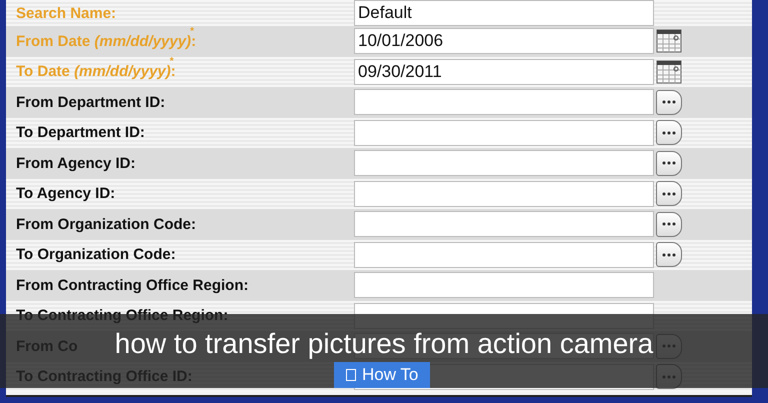 This screenshot has height=403, width=768. What do you see at coordinates (91, 102) in the screenshot?
I see `field-label: From Department ID:` at bounding box center [91, 102].